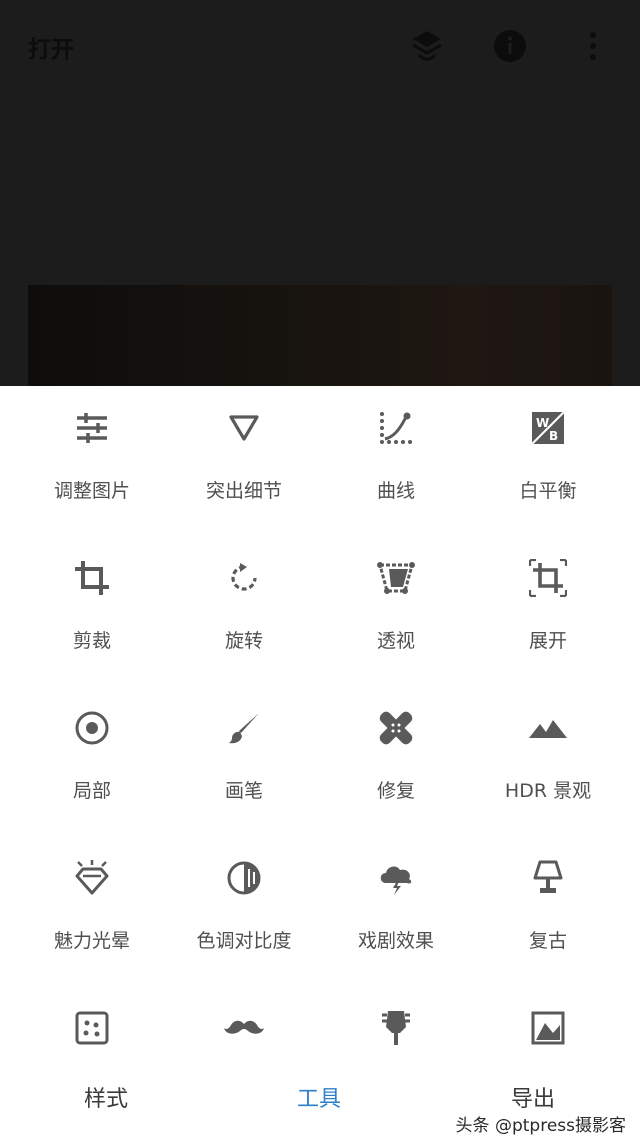 The width and height of the screenshot is (640, 1137). What do you see at coordinates (243, 791) in the screenshot?
I see `tool-label: 画笔` at bounding box center [243, 791].